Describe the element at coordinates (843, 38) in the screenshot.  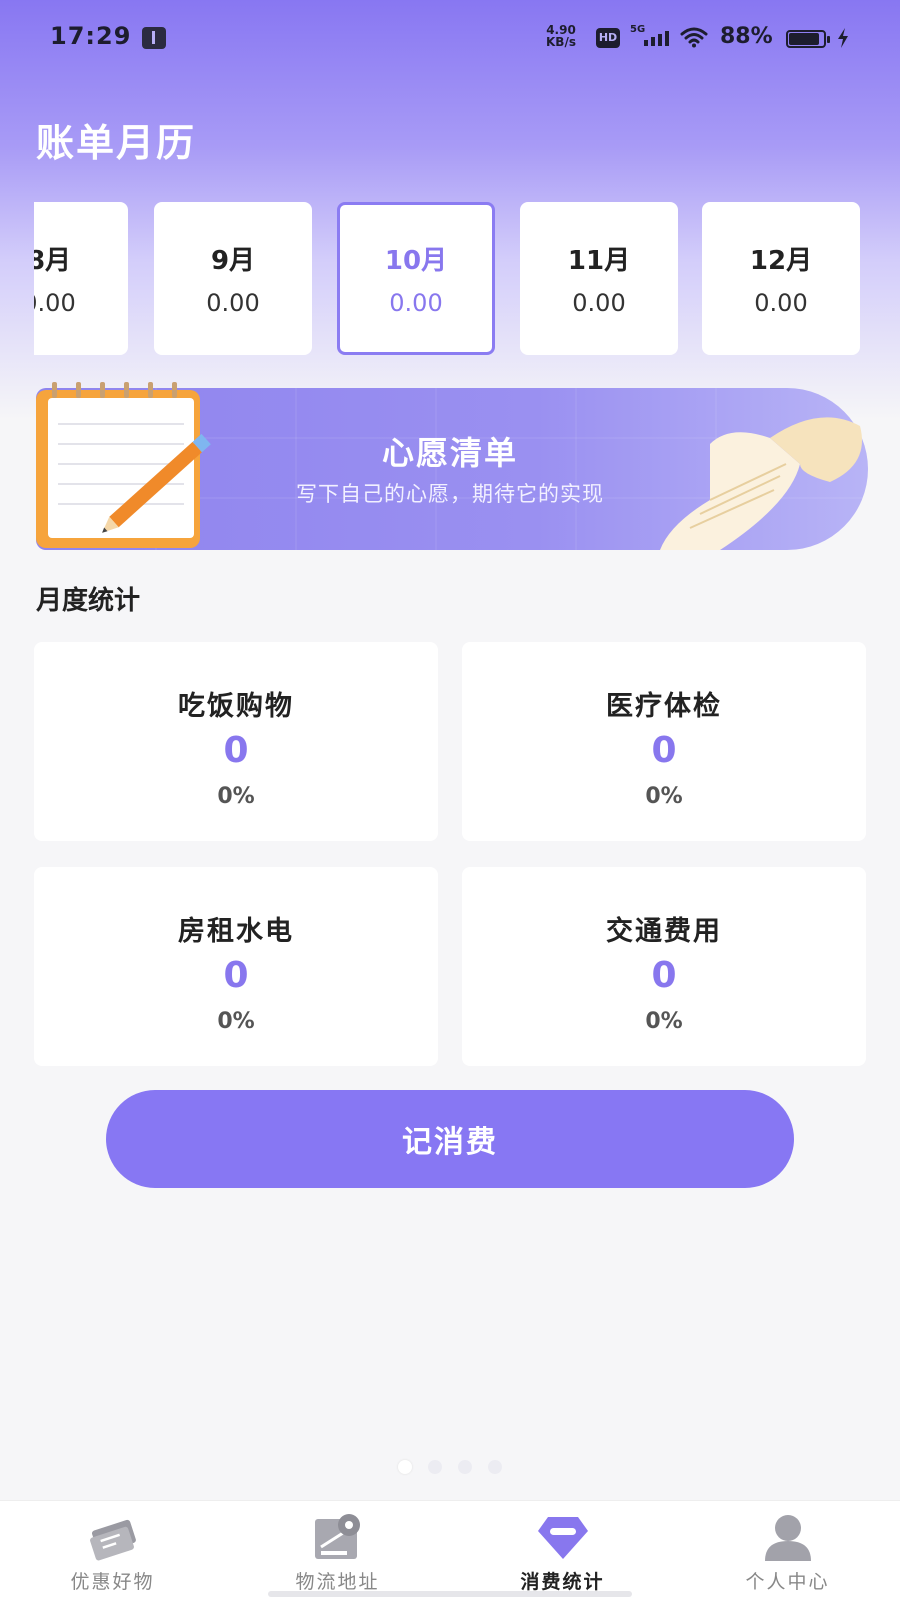
I see `charging-icon` at that location.